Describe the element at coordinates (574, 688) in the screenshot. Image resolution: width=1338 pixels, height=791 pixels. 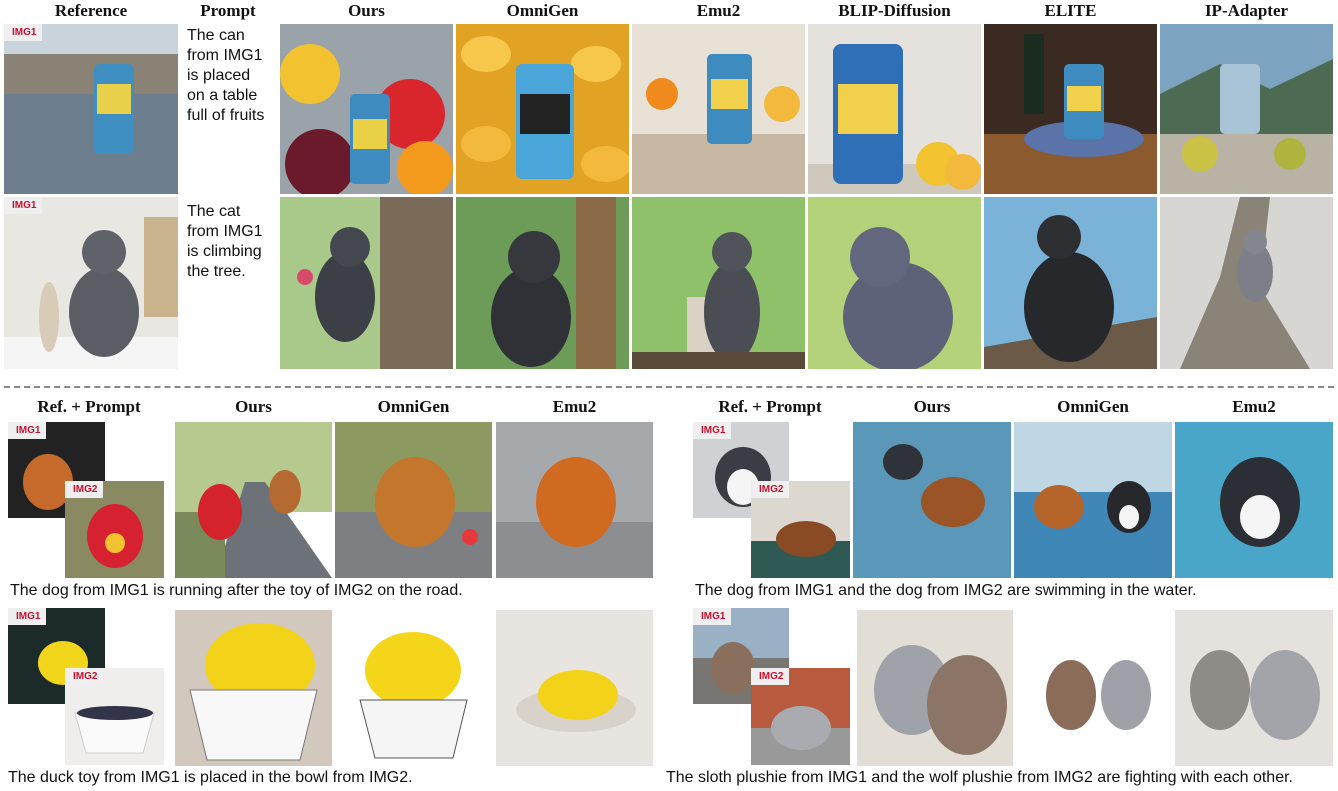
I see `emu2-duck-bowl-image` at that location.